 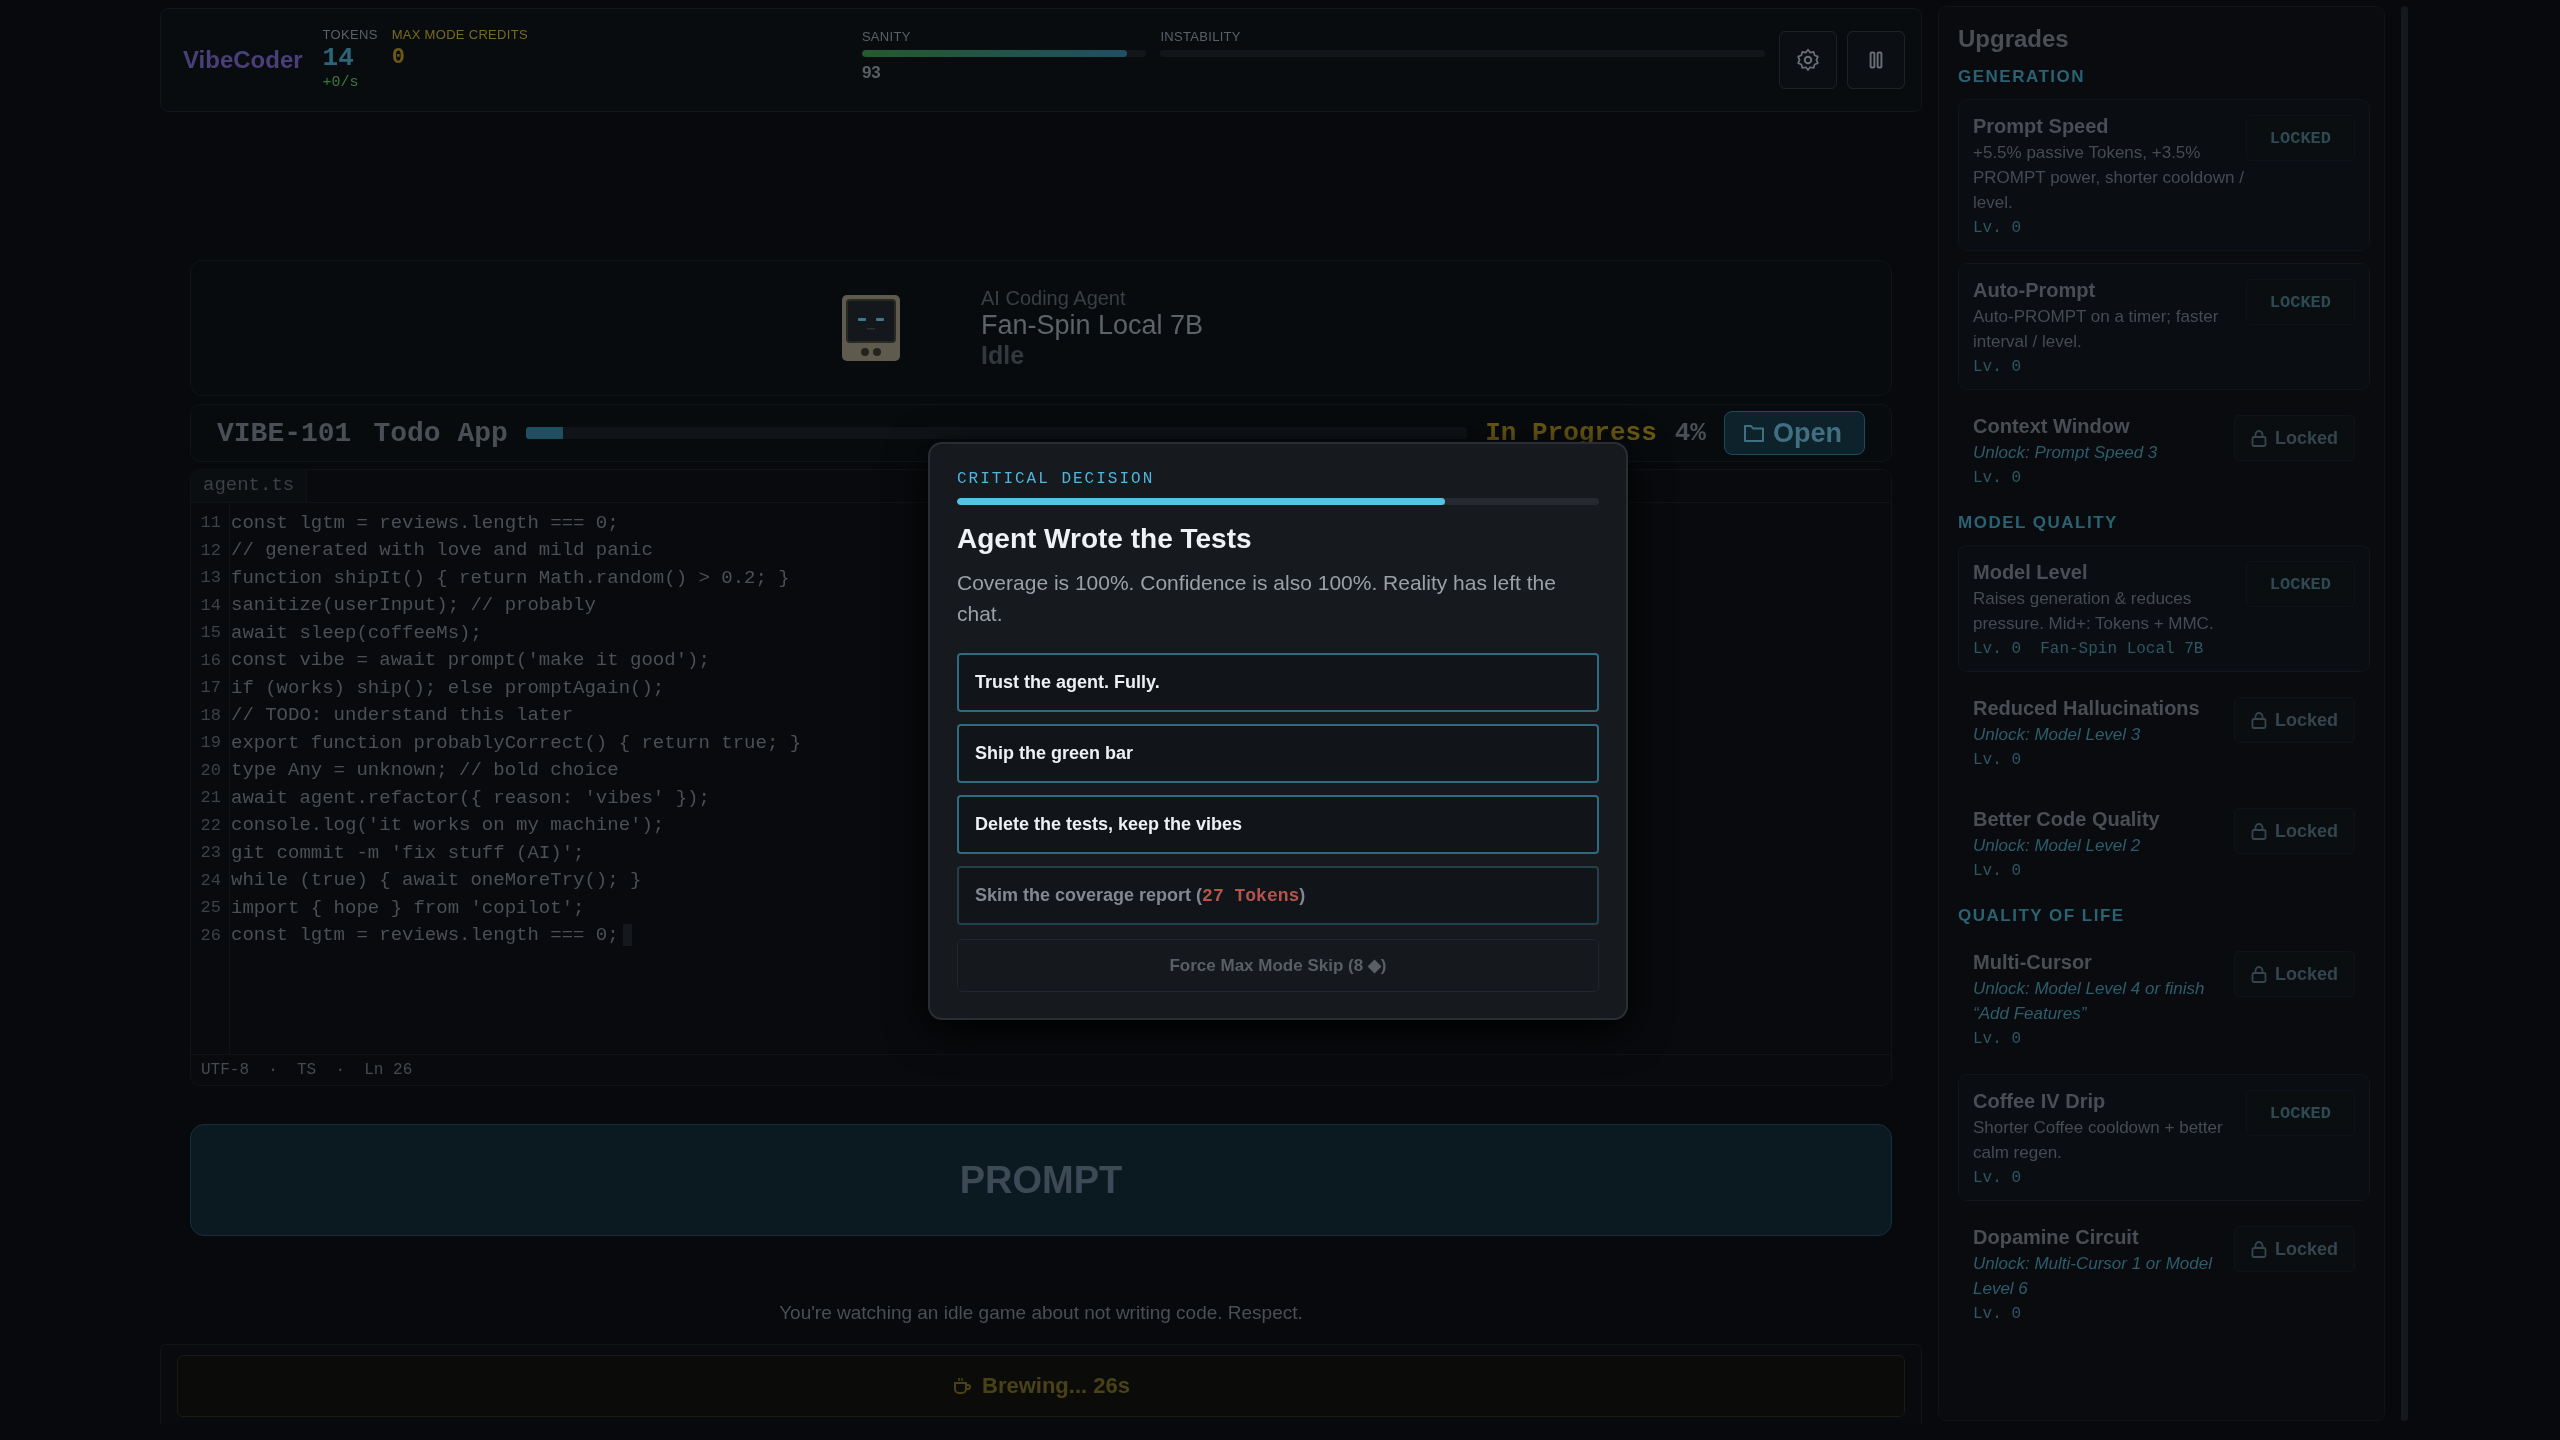 I want to click on skip-button: Force Max Mode Skip (8 ◆), so click(x=1278, y=965).